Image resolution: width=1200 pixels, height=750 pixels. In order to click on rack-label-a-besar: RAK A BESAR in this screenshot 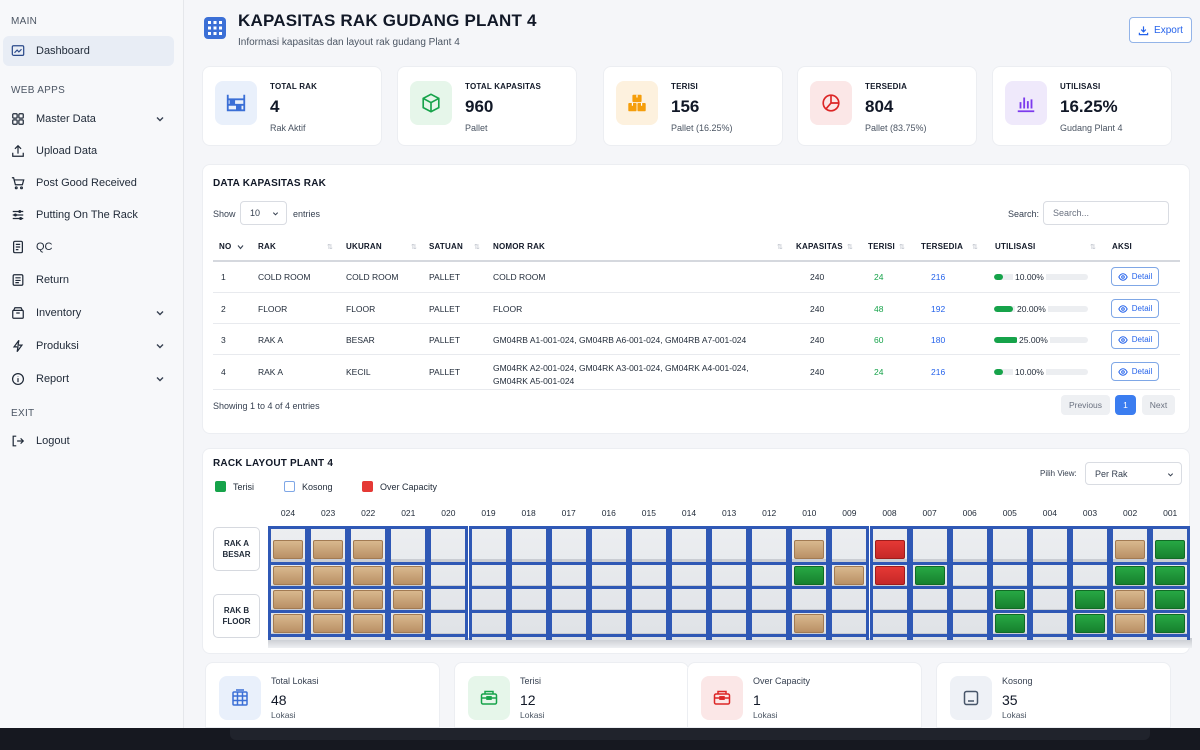, I will do `click(236, 549)`.